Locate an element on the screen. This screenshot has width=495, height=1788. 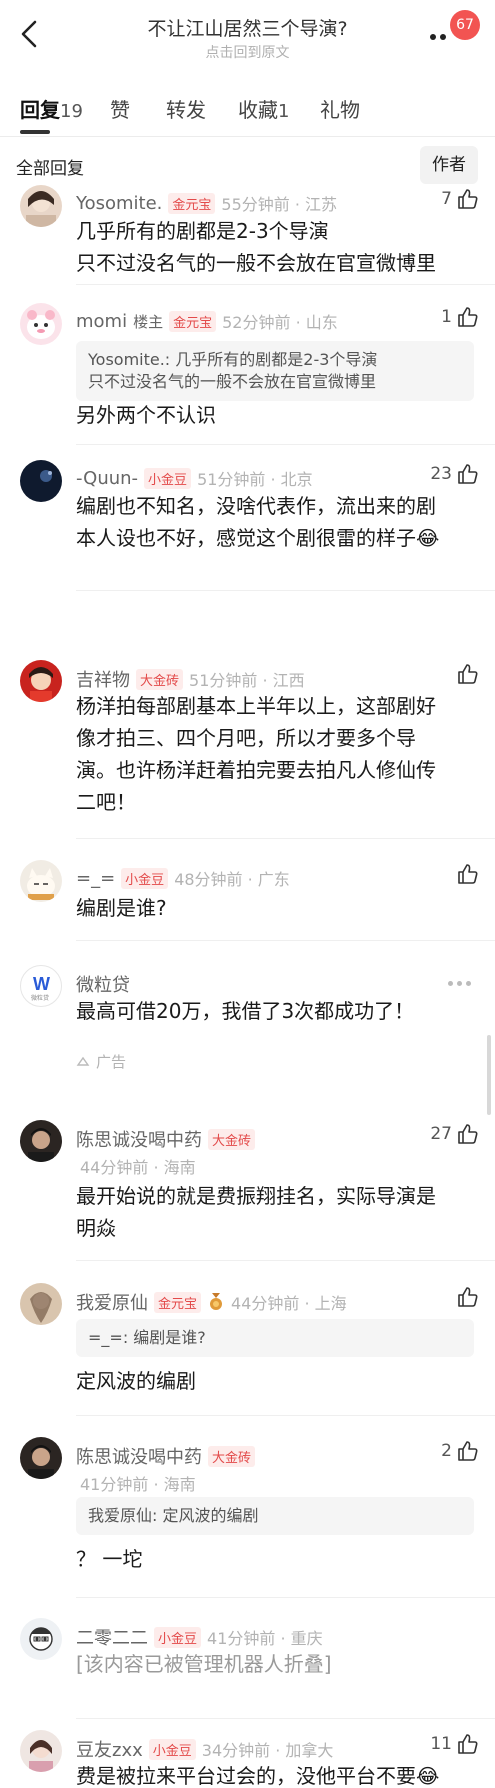
like-button: 11 is located at coordinates (449, 1746).